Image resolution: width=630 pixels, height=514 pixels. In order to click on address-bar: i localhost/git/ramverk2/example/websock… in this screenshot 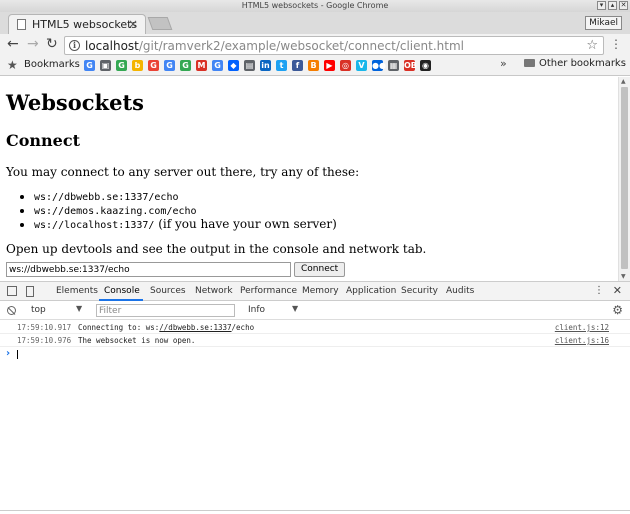, I will do `click(334, 45)`.